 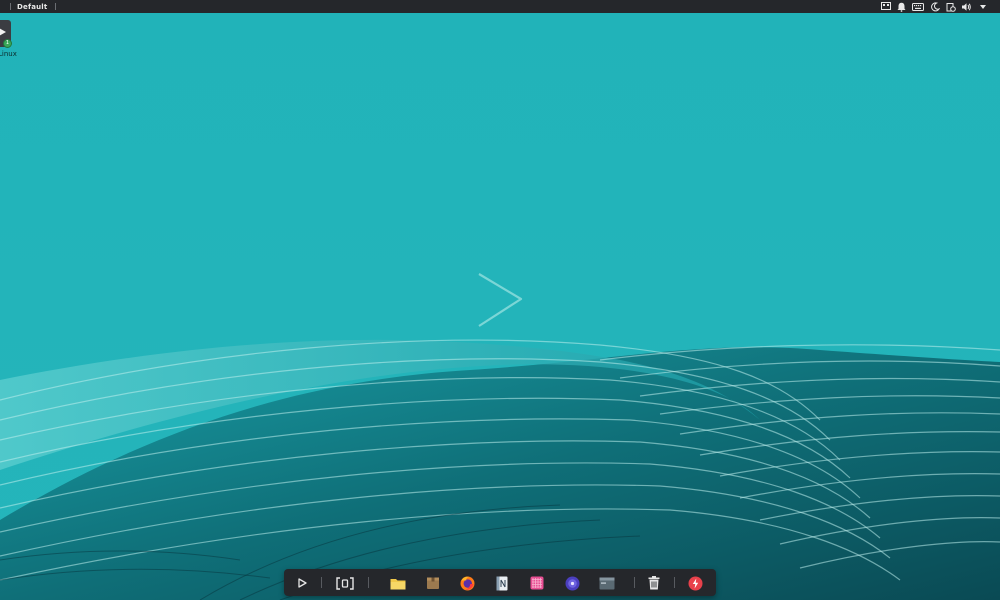 I want to click on files-button, so click(x=398, y=583).